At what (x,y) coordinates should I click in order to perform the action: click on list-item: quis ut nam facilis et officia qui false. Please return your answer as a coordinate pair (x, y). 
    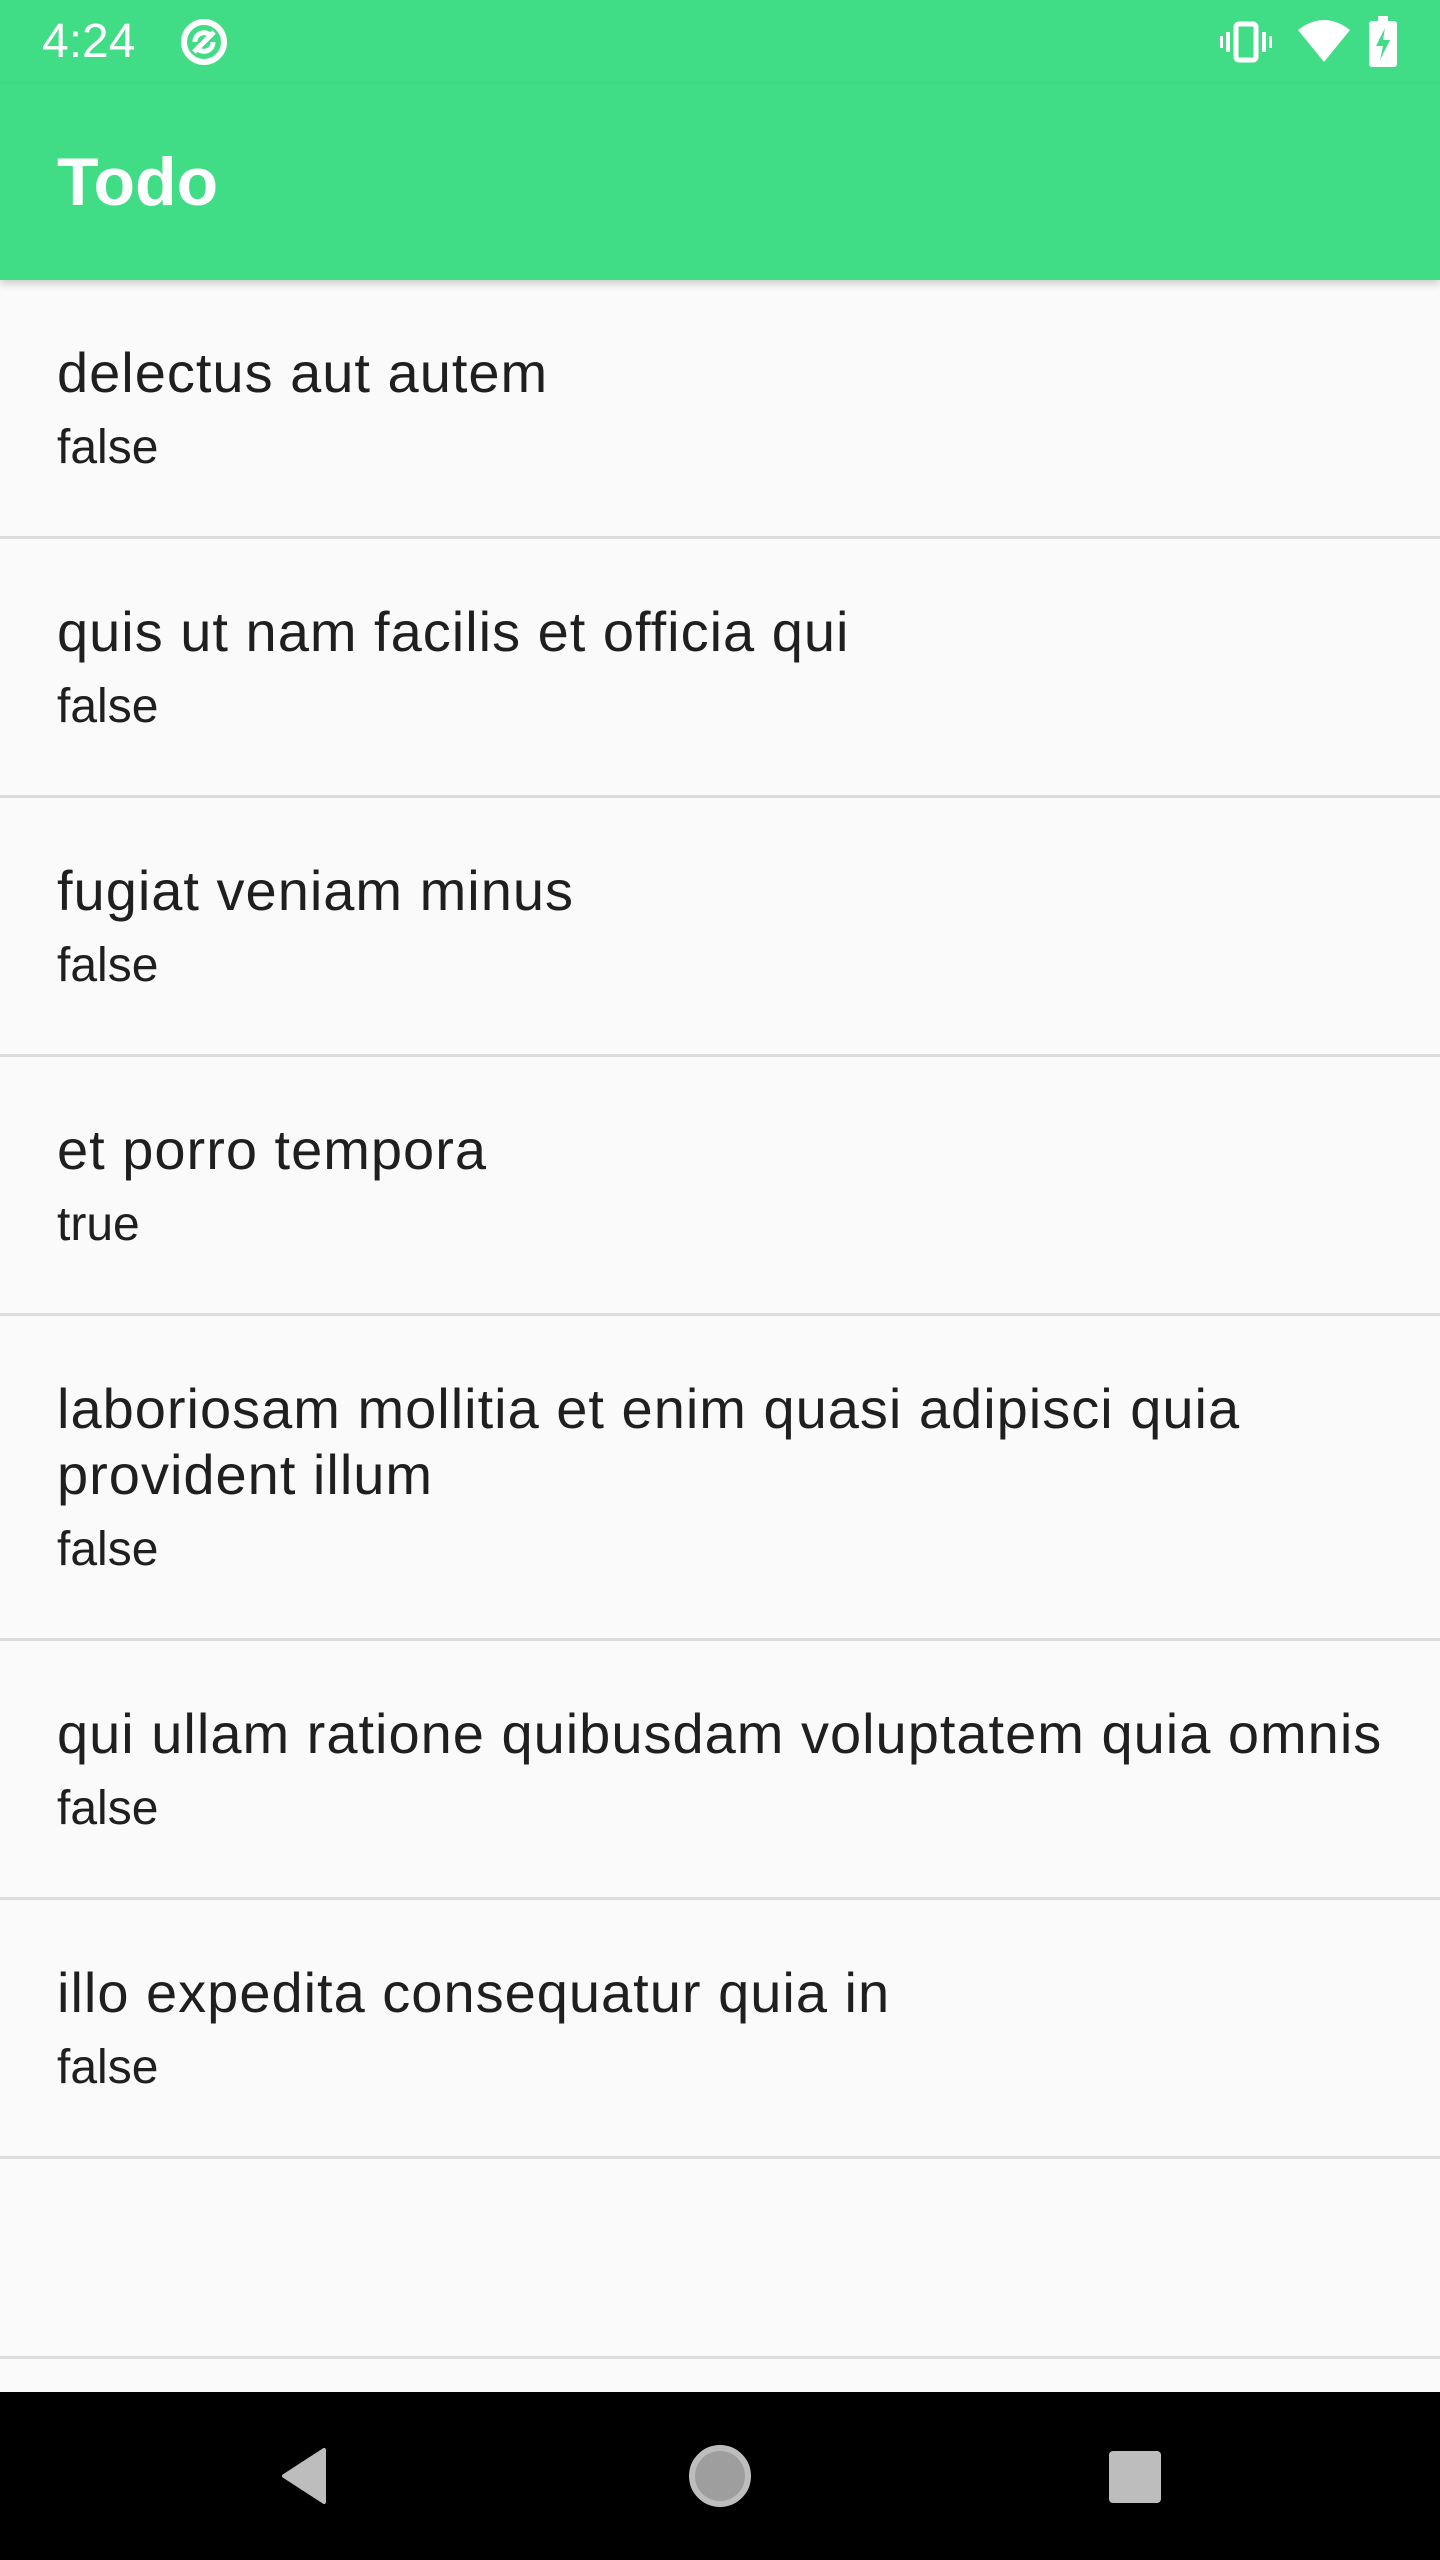
    Looking at the image, I should click on (720, 668).